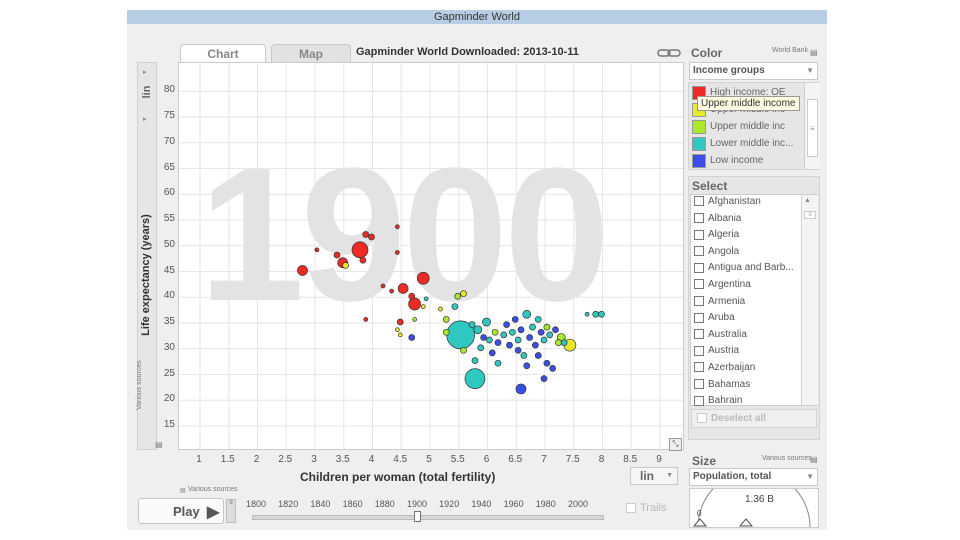 Image resolution: width=960 pixels, height=540 pixels. I want to click on time-slider-handle, so click(417, 516).